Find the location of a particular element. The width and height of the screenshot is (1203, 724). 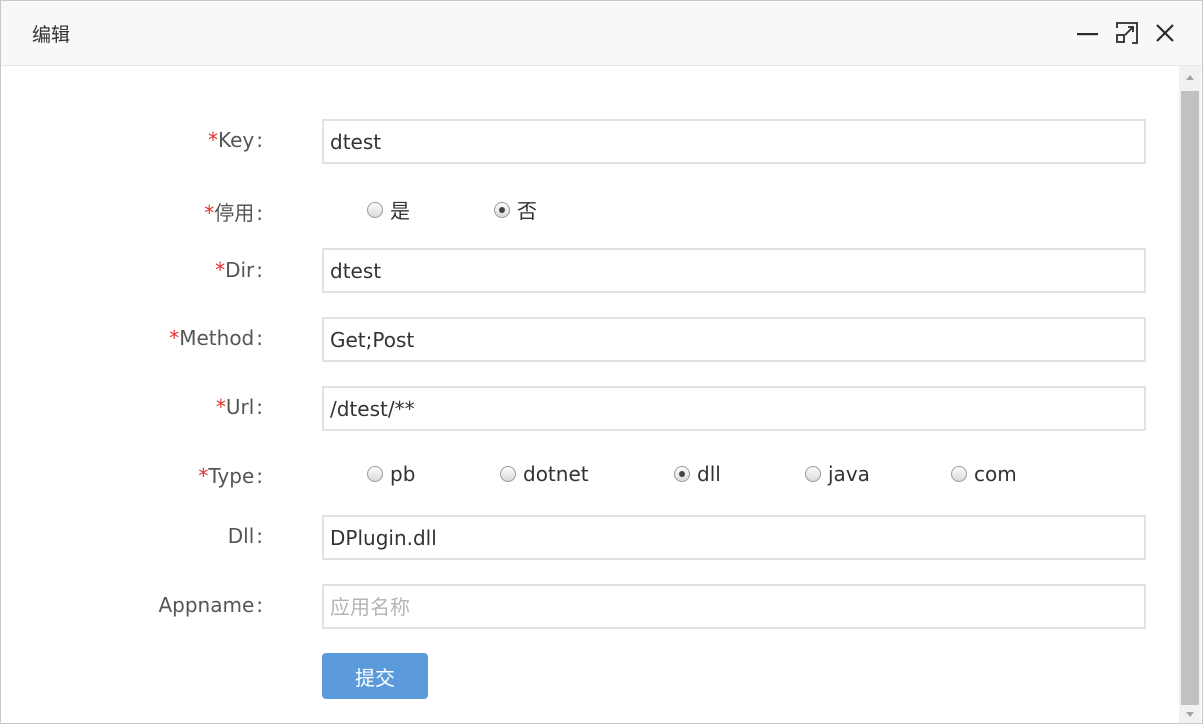

method-label: *Method: is located at coordinates (216, 338).